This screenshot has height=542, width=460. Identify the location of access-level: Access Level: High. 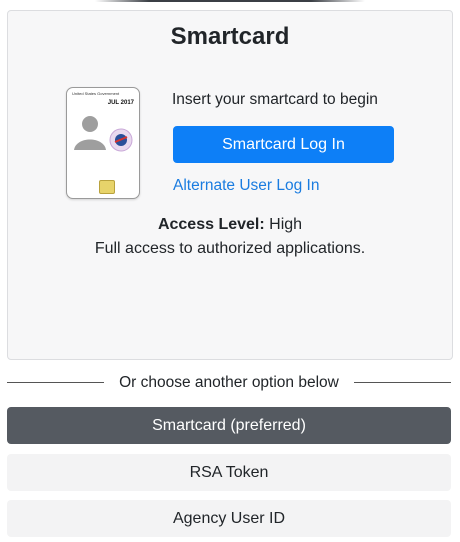
(230, 225).